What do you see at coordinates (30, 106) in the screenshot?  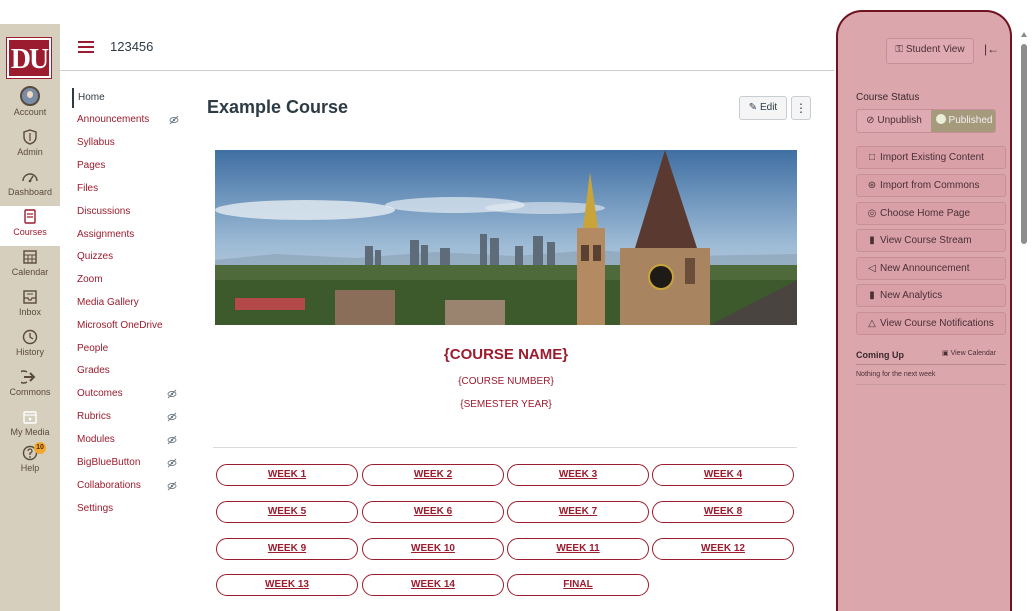 I see `global-nav-account: Account` at bounding box center [30, 106].